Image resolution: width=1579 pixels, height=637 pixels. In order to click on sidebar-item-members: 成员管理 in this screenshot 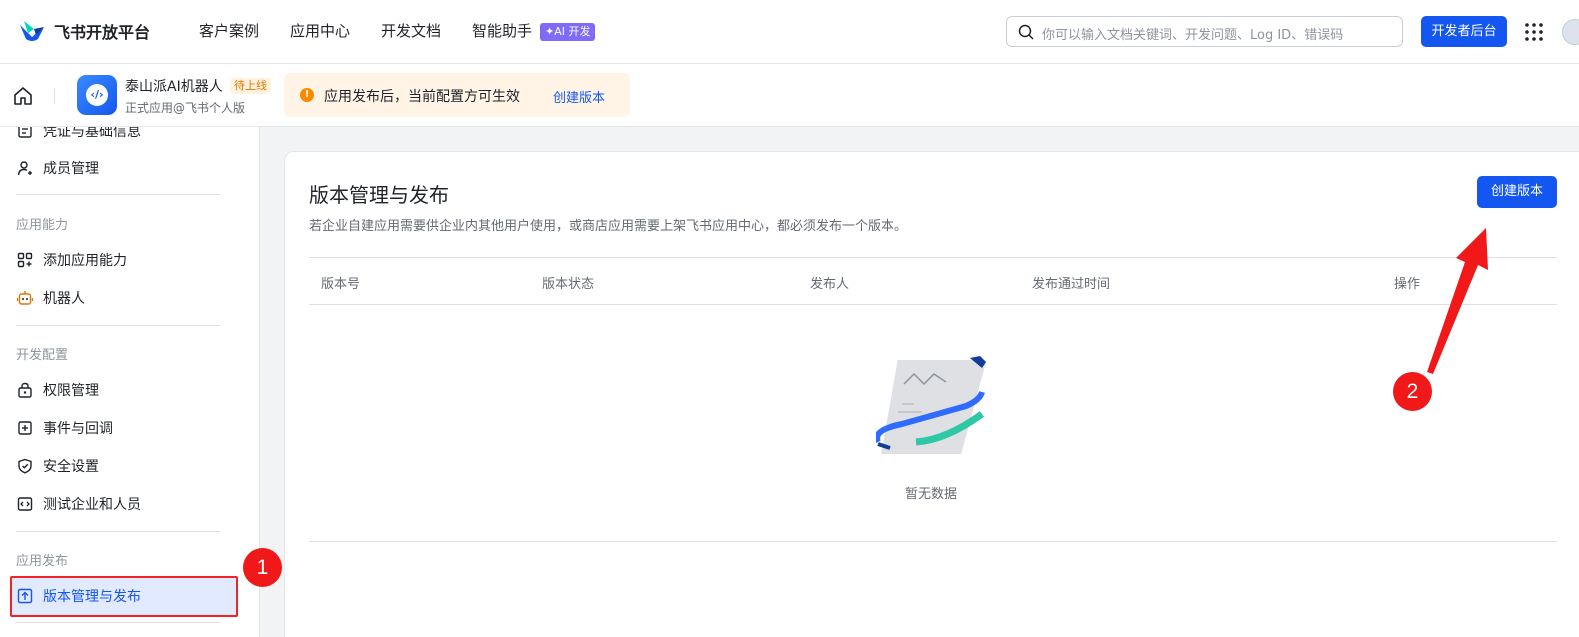, I will do `click(57, 168)`.